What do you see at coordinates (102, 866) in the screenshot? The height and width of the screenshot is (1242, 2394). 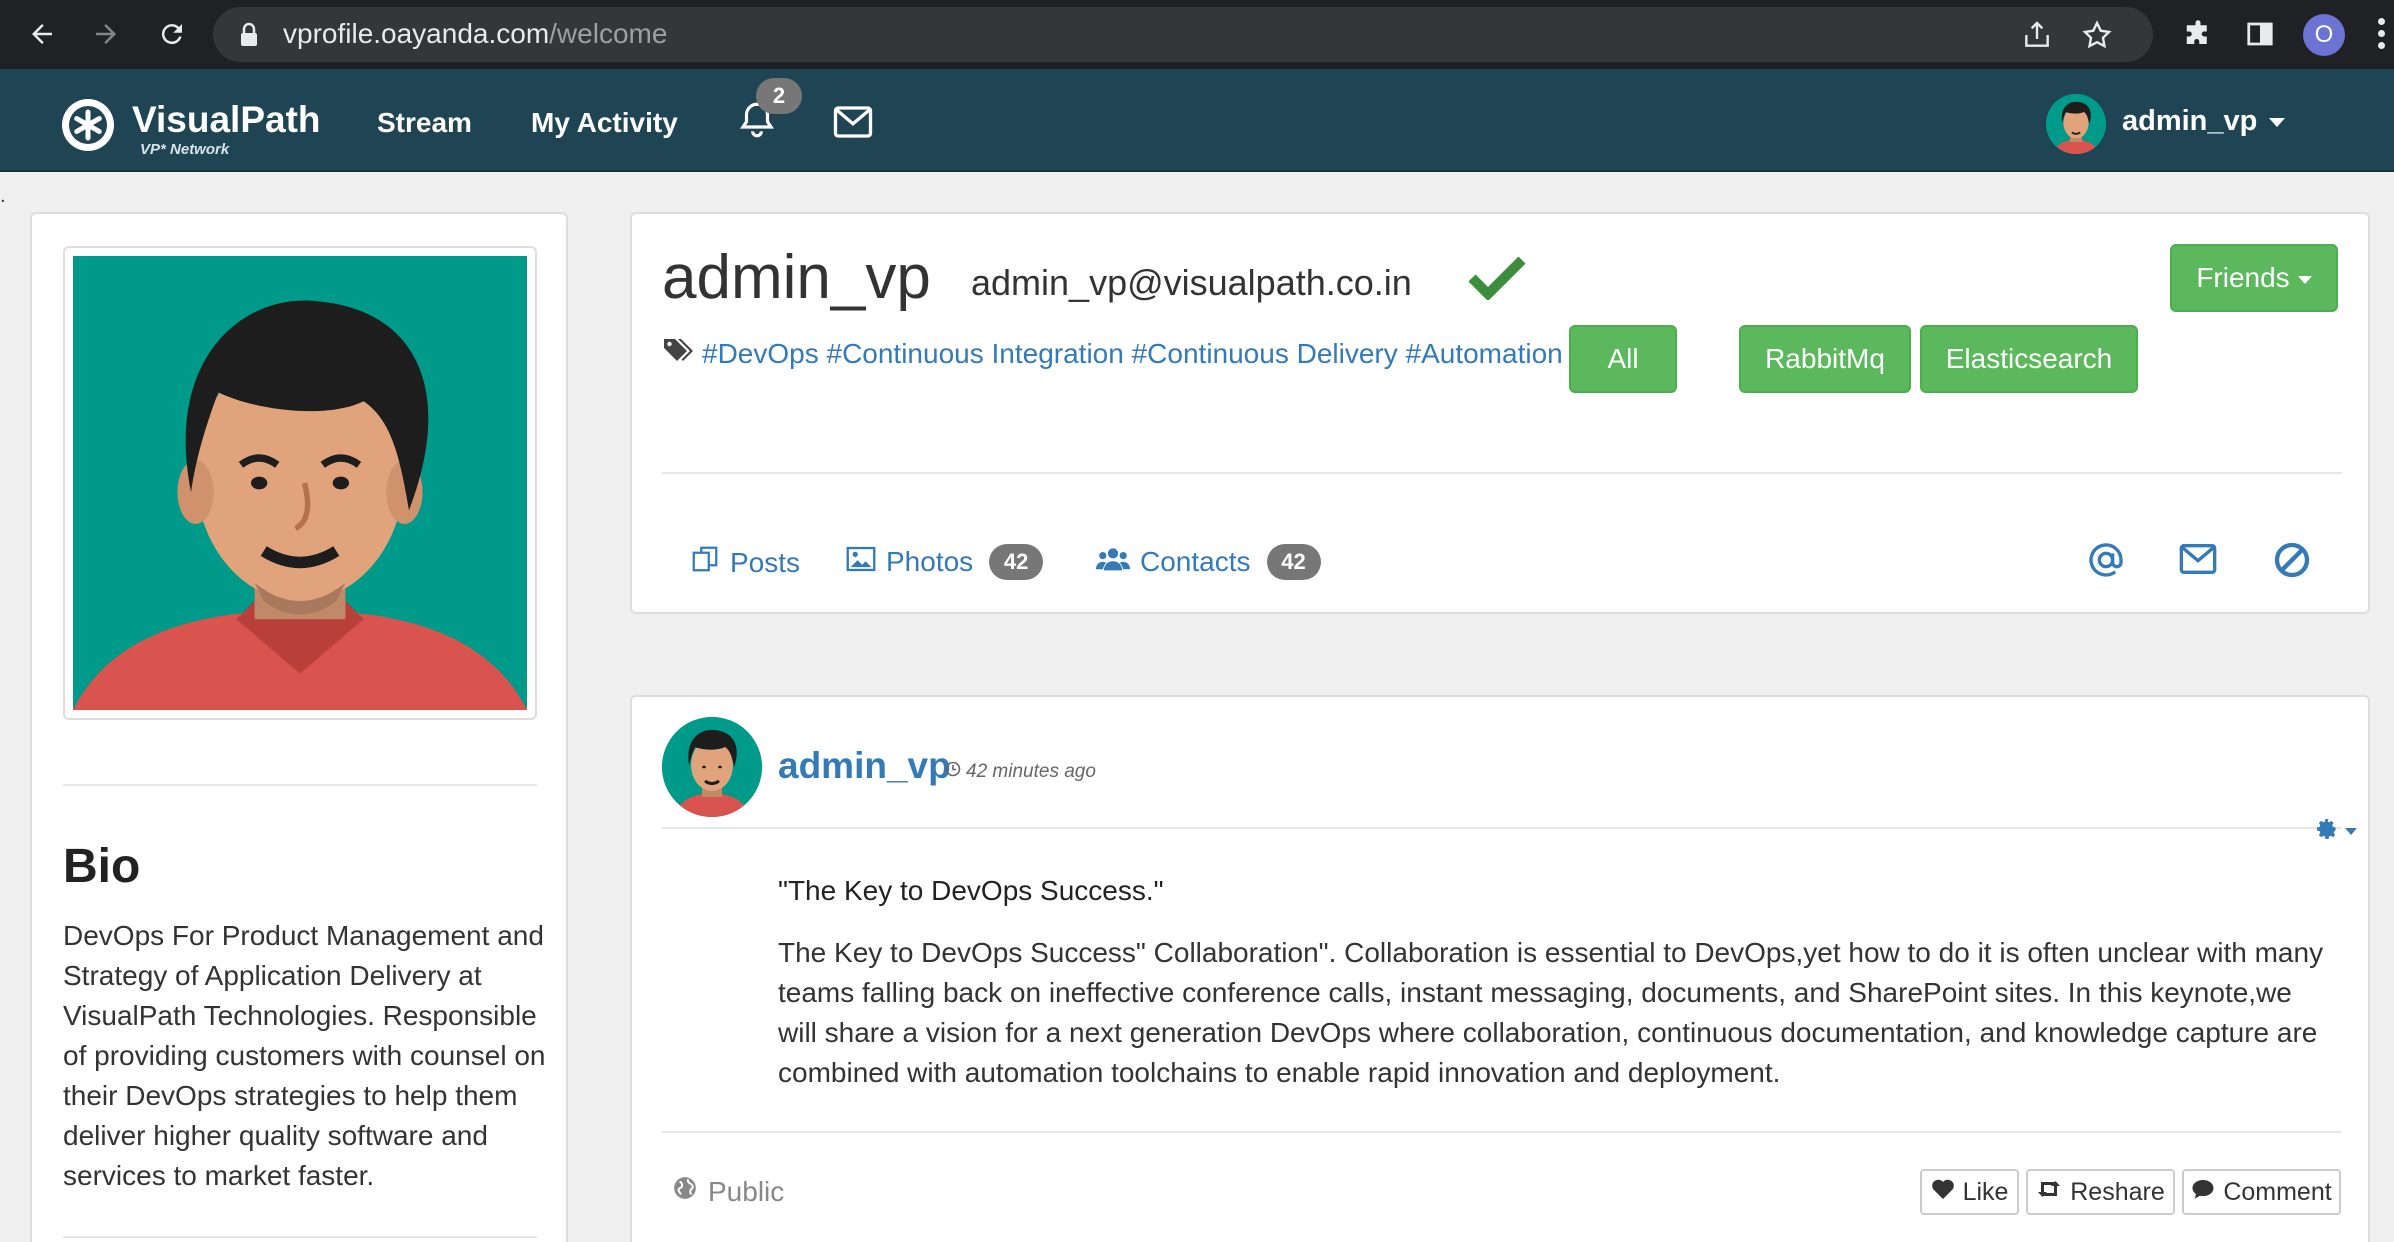 I see `bio-heading: Bio` at bounding box center [102, 866].